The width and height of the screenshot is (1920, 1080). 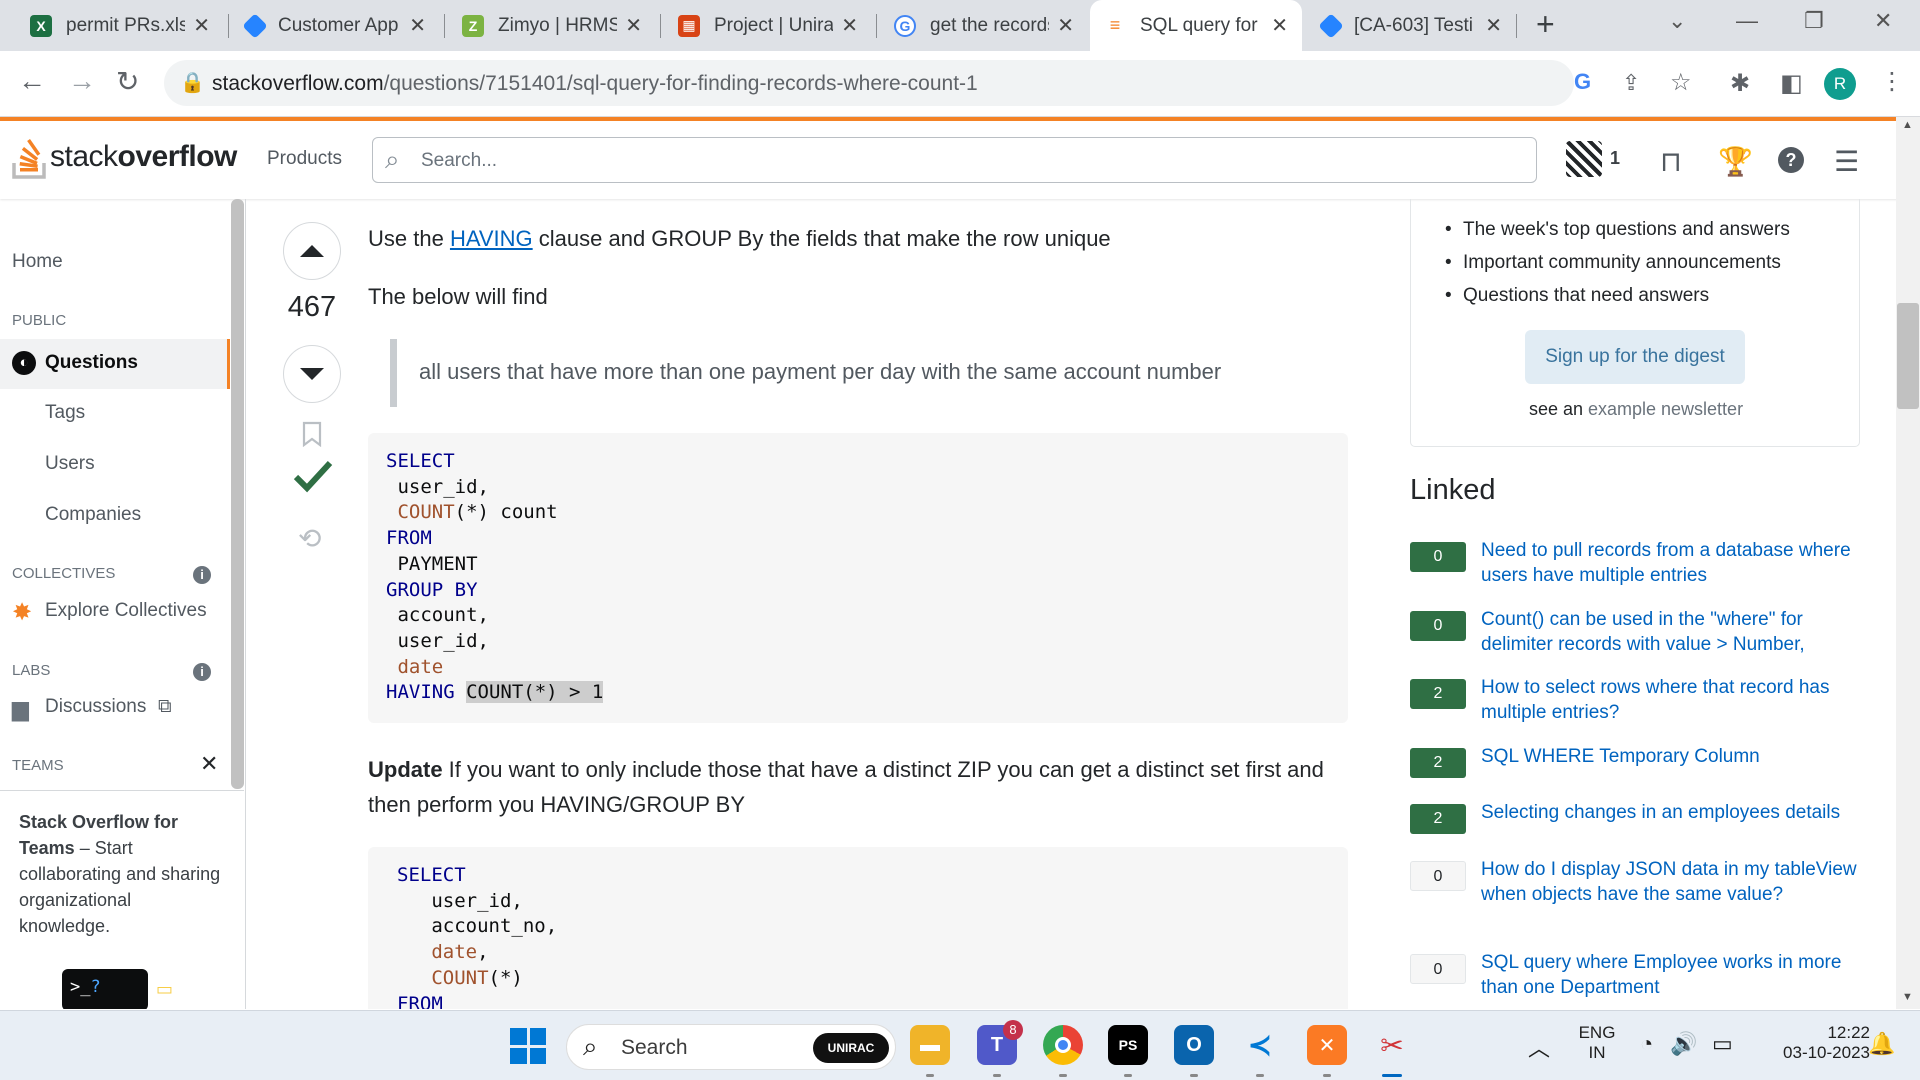 I want to click on new-tab-button: +, so click(x=1545, y=24).